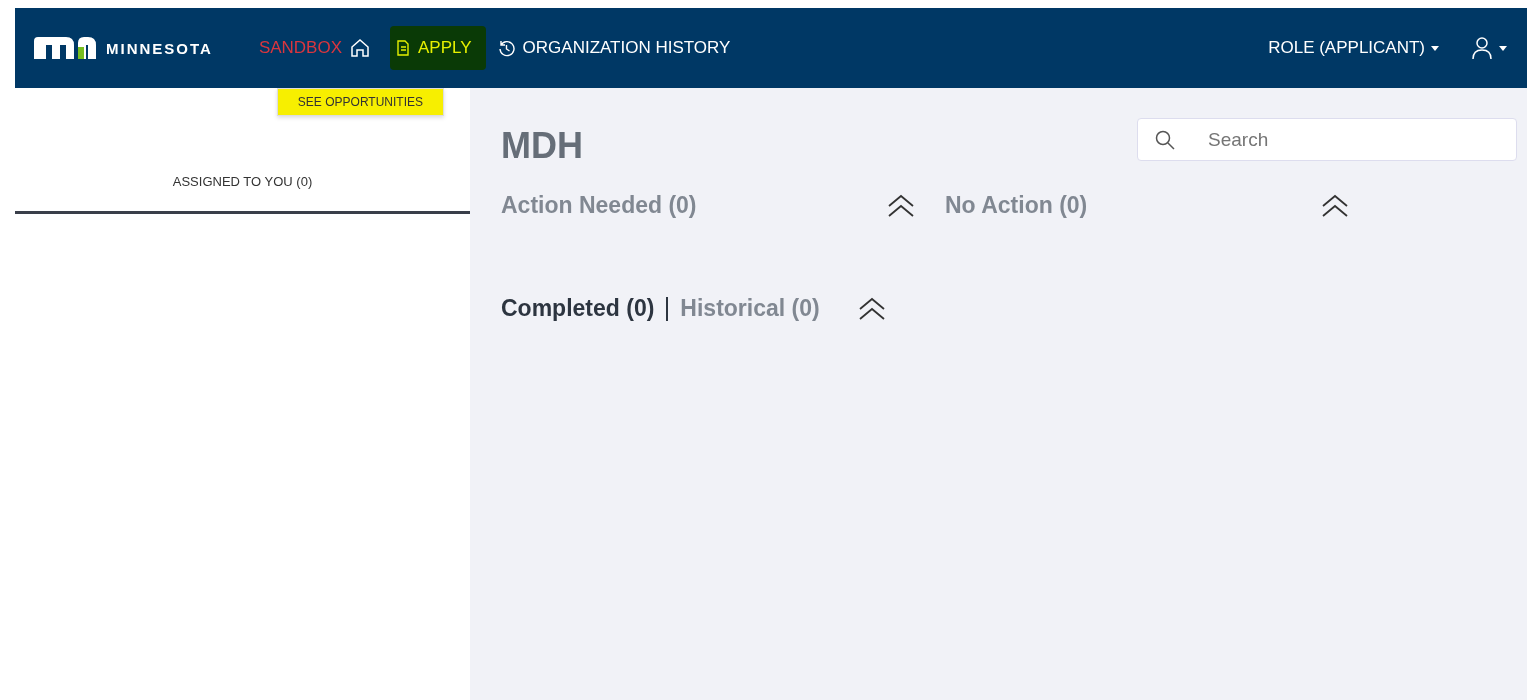 This screenshot has height=700, width=1527. What do you see at coordinates (1327, 139) in the screenshot?
I see `search-field: Search` at bounding box center [1327, 139].